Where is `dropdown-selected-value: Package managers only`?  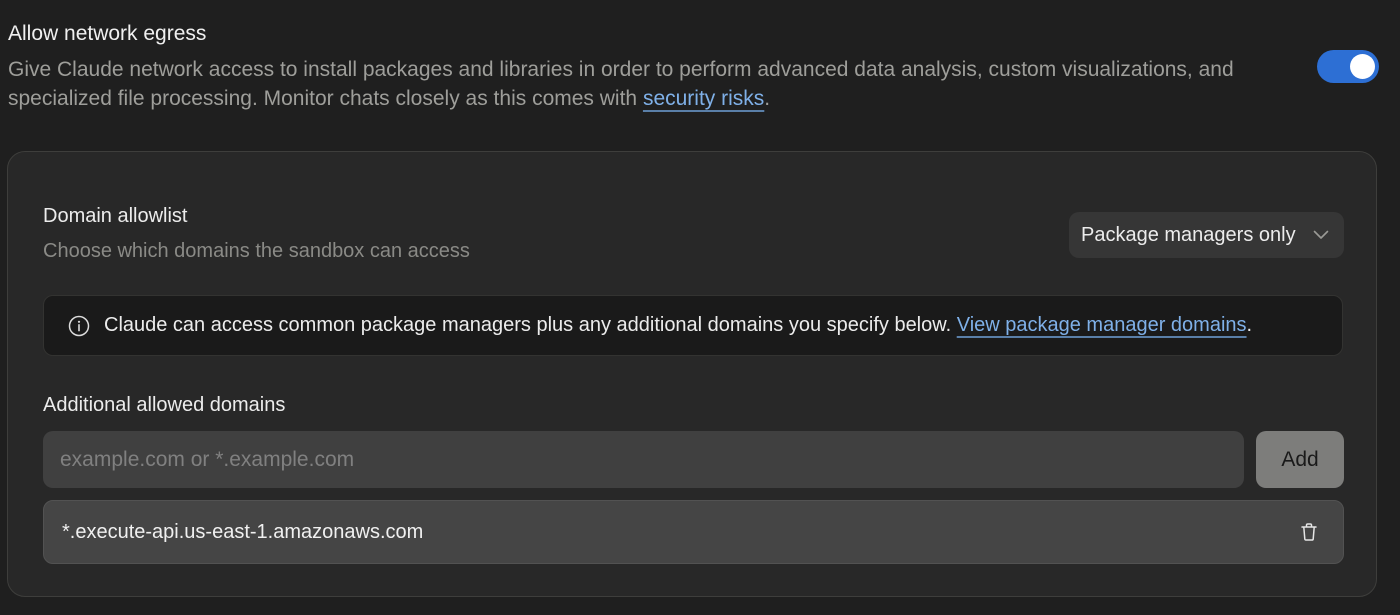
dropdown-selected-value: Package managers only is located at coordinates (1188, 234).